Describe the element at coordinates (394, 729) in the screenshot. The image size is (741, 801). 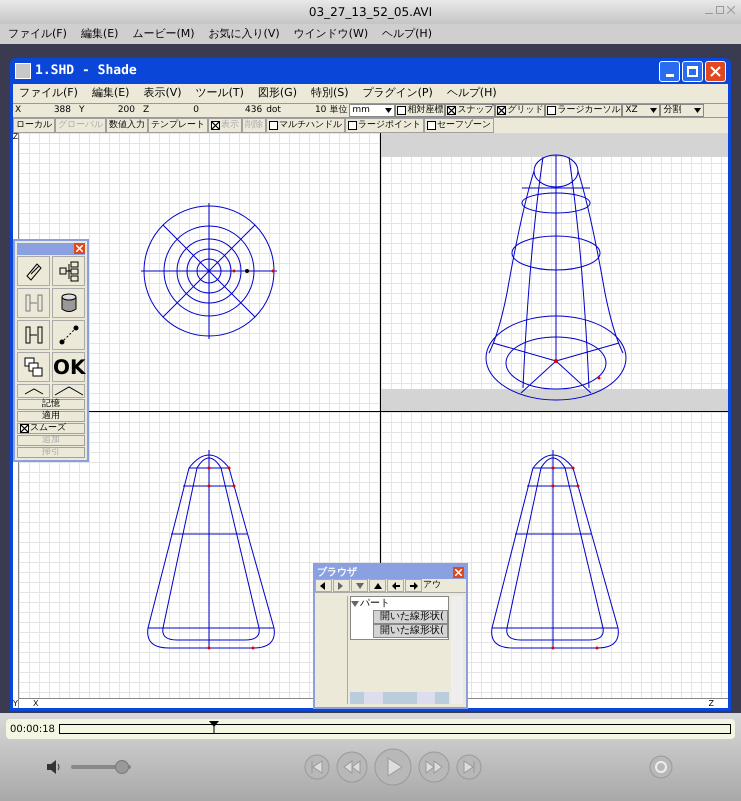
I see `scrub-track` at that location.